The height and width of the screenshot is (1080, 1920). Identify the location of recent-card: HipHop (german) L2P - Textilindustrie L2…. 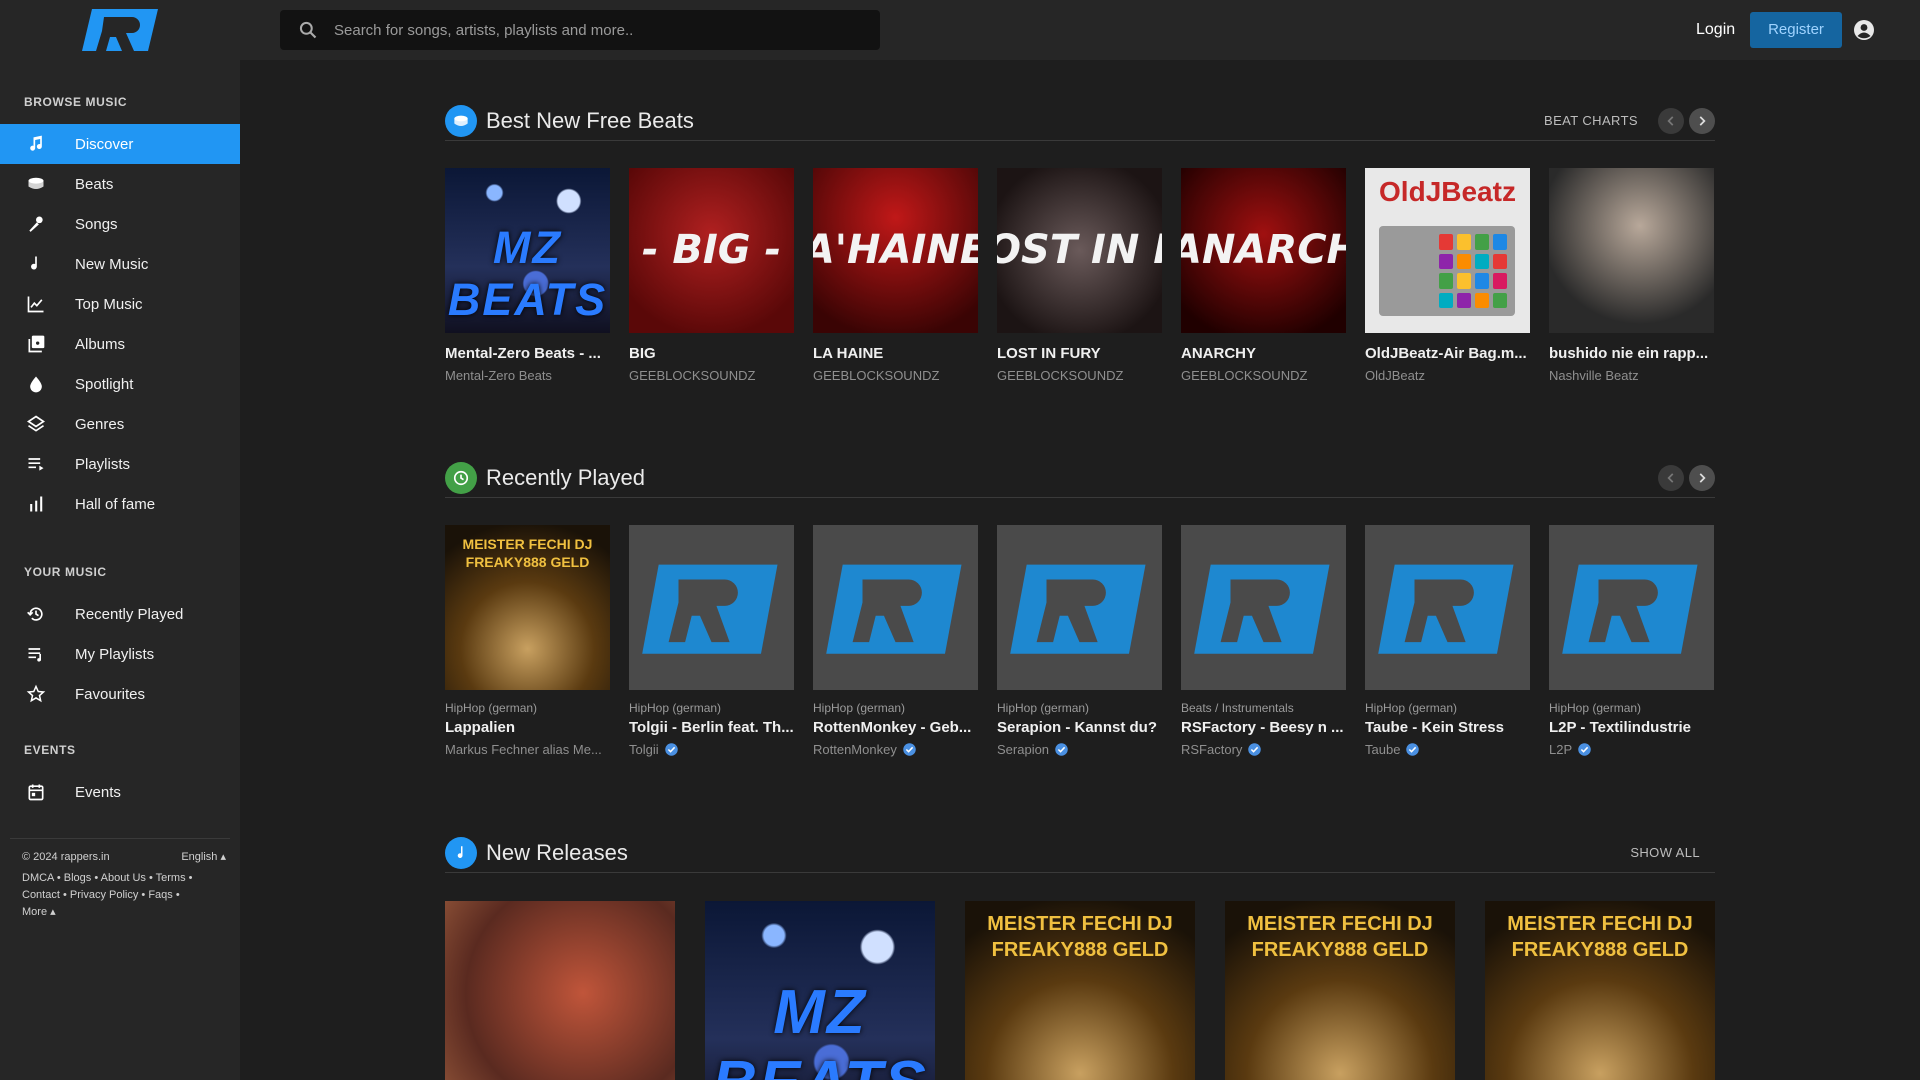
(1631, 641).